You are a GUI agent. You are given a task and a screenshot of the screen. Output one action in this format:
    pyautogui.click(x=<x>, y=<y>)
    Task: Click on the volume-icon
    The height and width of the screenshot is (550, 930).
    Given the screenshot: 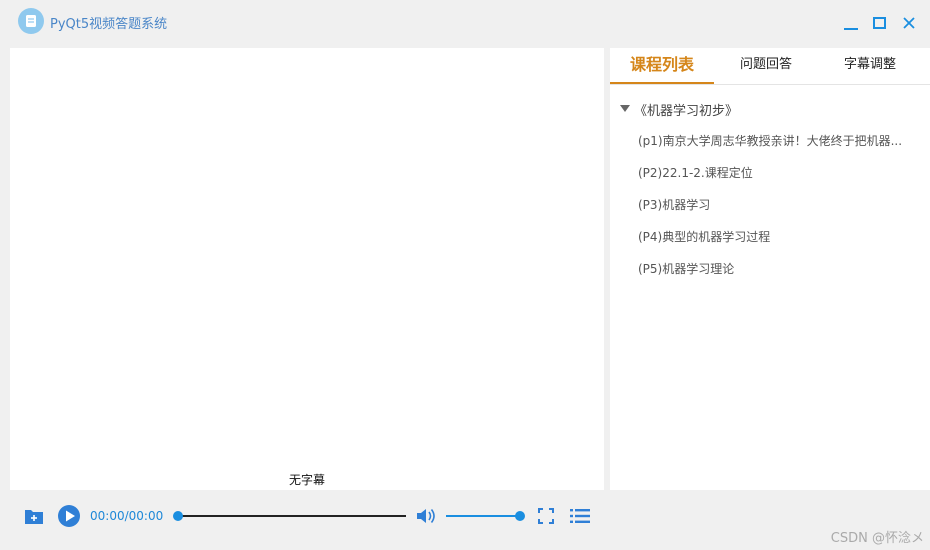 What is the action you would take?
    pyautogui.click(x=426, y=518)
    